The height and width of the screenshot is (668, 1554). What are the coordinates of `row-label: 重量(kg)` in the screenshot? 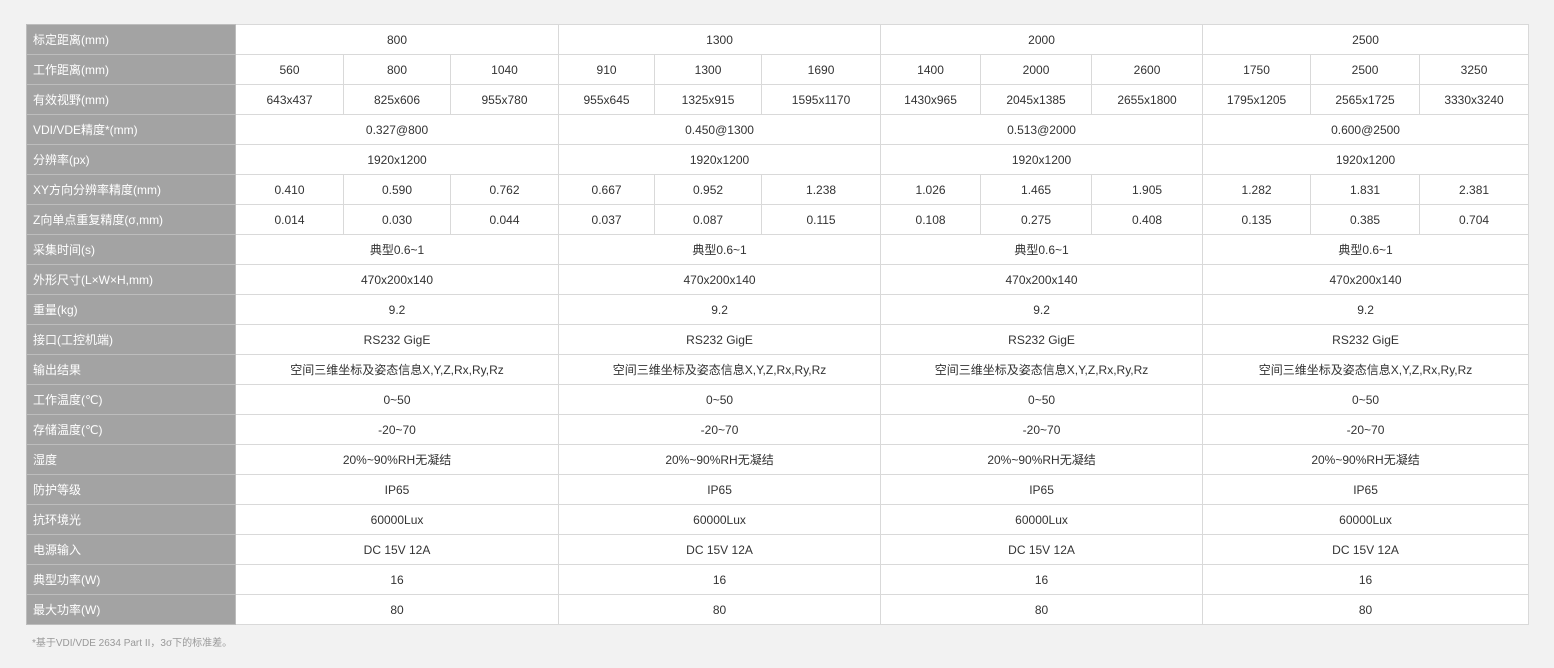 It's located at (131, 309).